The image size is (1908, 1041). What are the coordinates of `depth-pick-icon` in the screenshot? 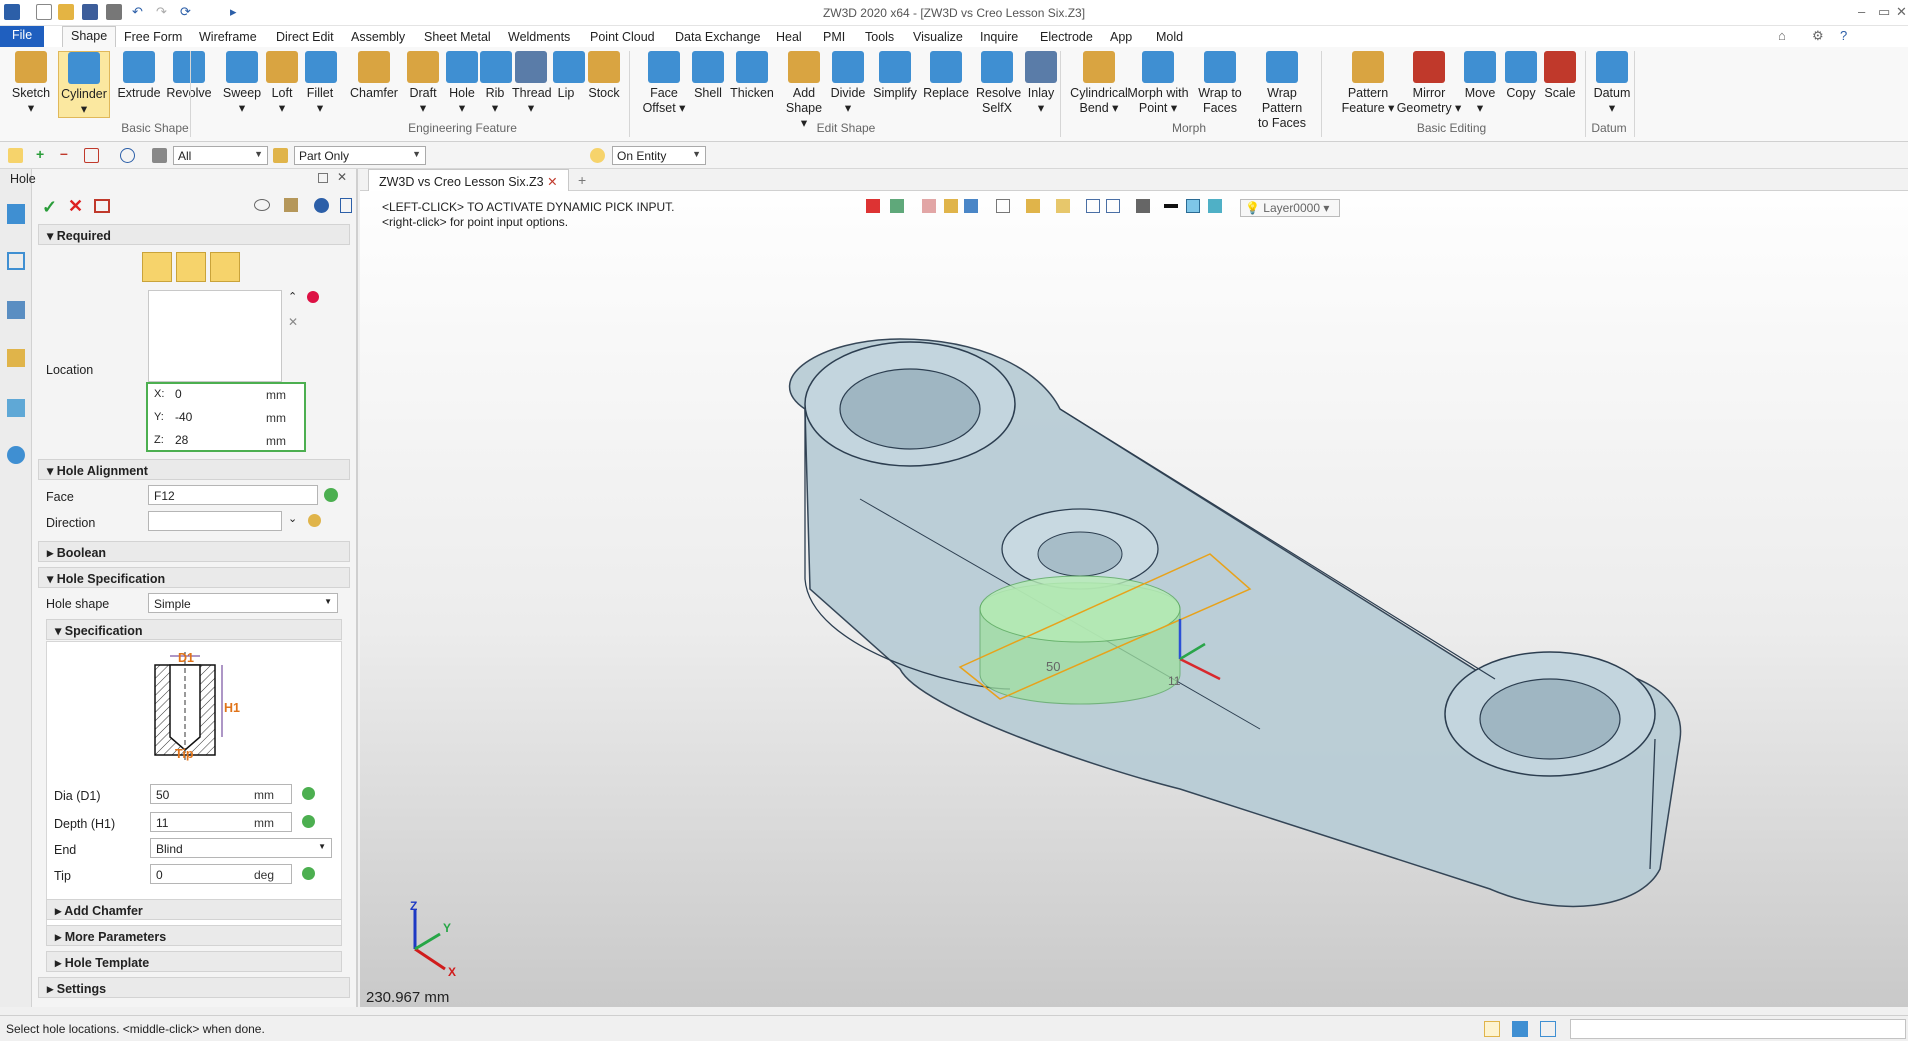 It's located at (308, 821).